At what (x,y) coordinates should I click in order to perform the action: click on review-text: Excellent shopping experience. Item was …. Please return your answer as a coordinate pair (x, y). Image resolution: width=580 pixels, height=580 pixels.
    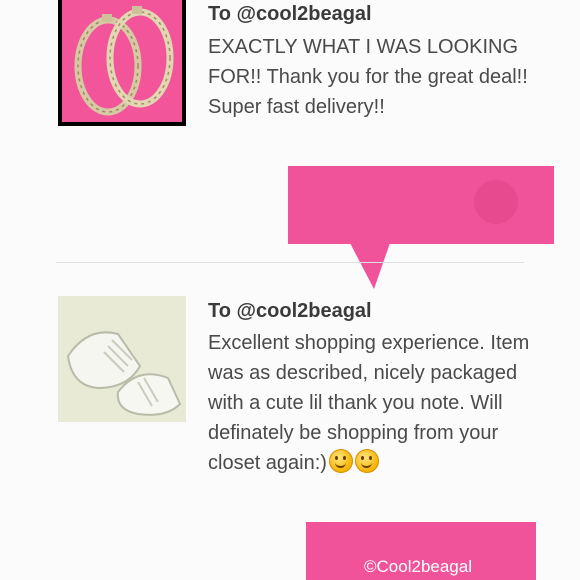
    Looking at the image, I should click on (373, 403).